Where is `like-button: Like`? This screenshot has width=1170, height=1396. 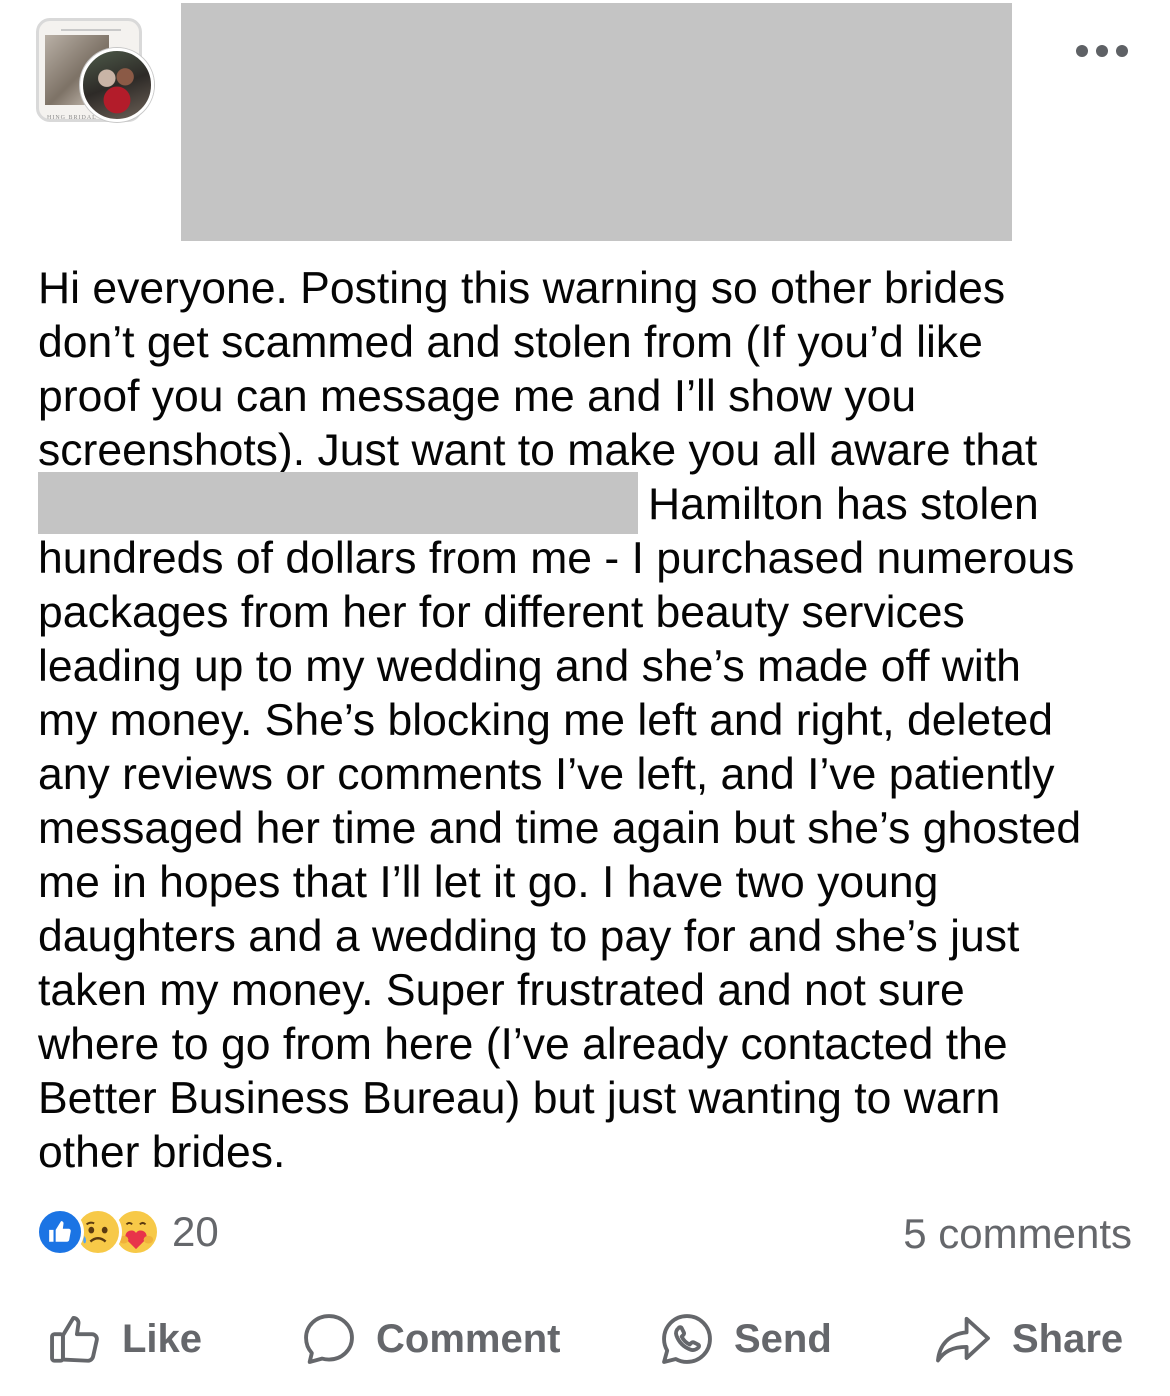
like-button: Like is located at coordinates (124, 1339).